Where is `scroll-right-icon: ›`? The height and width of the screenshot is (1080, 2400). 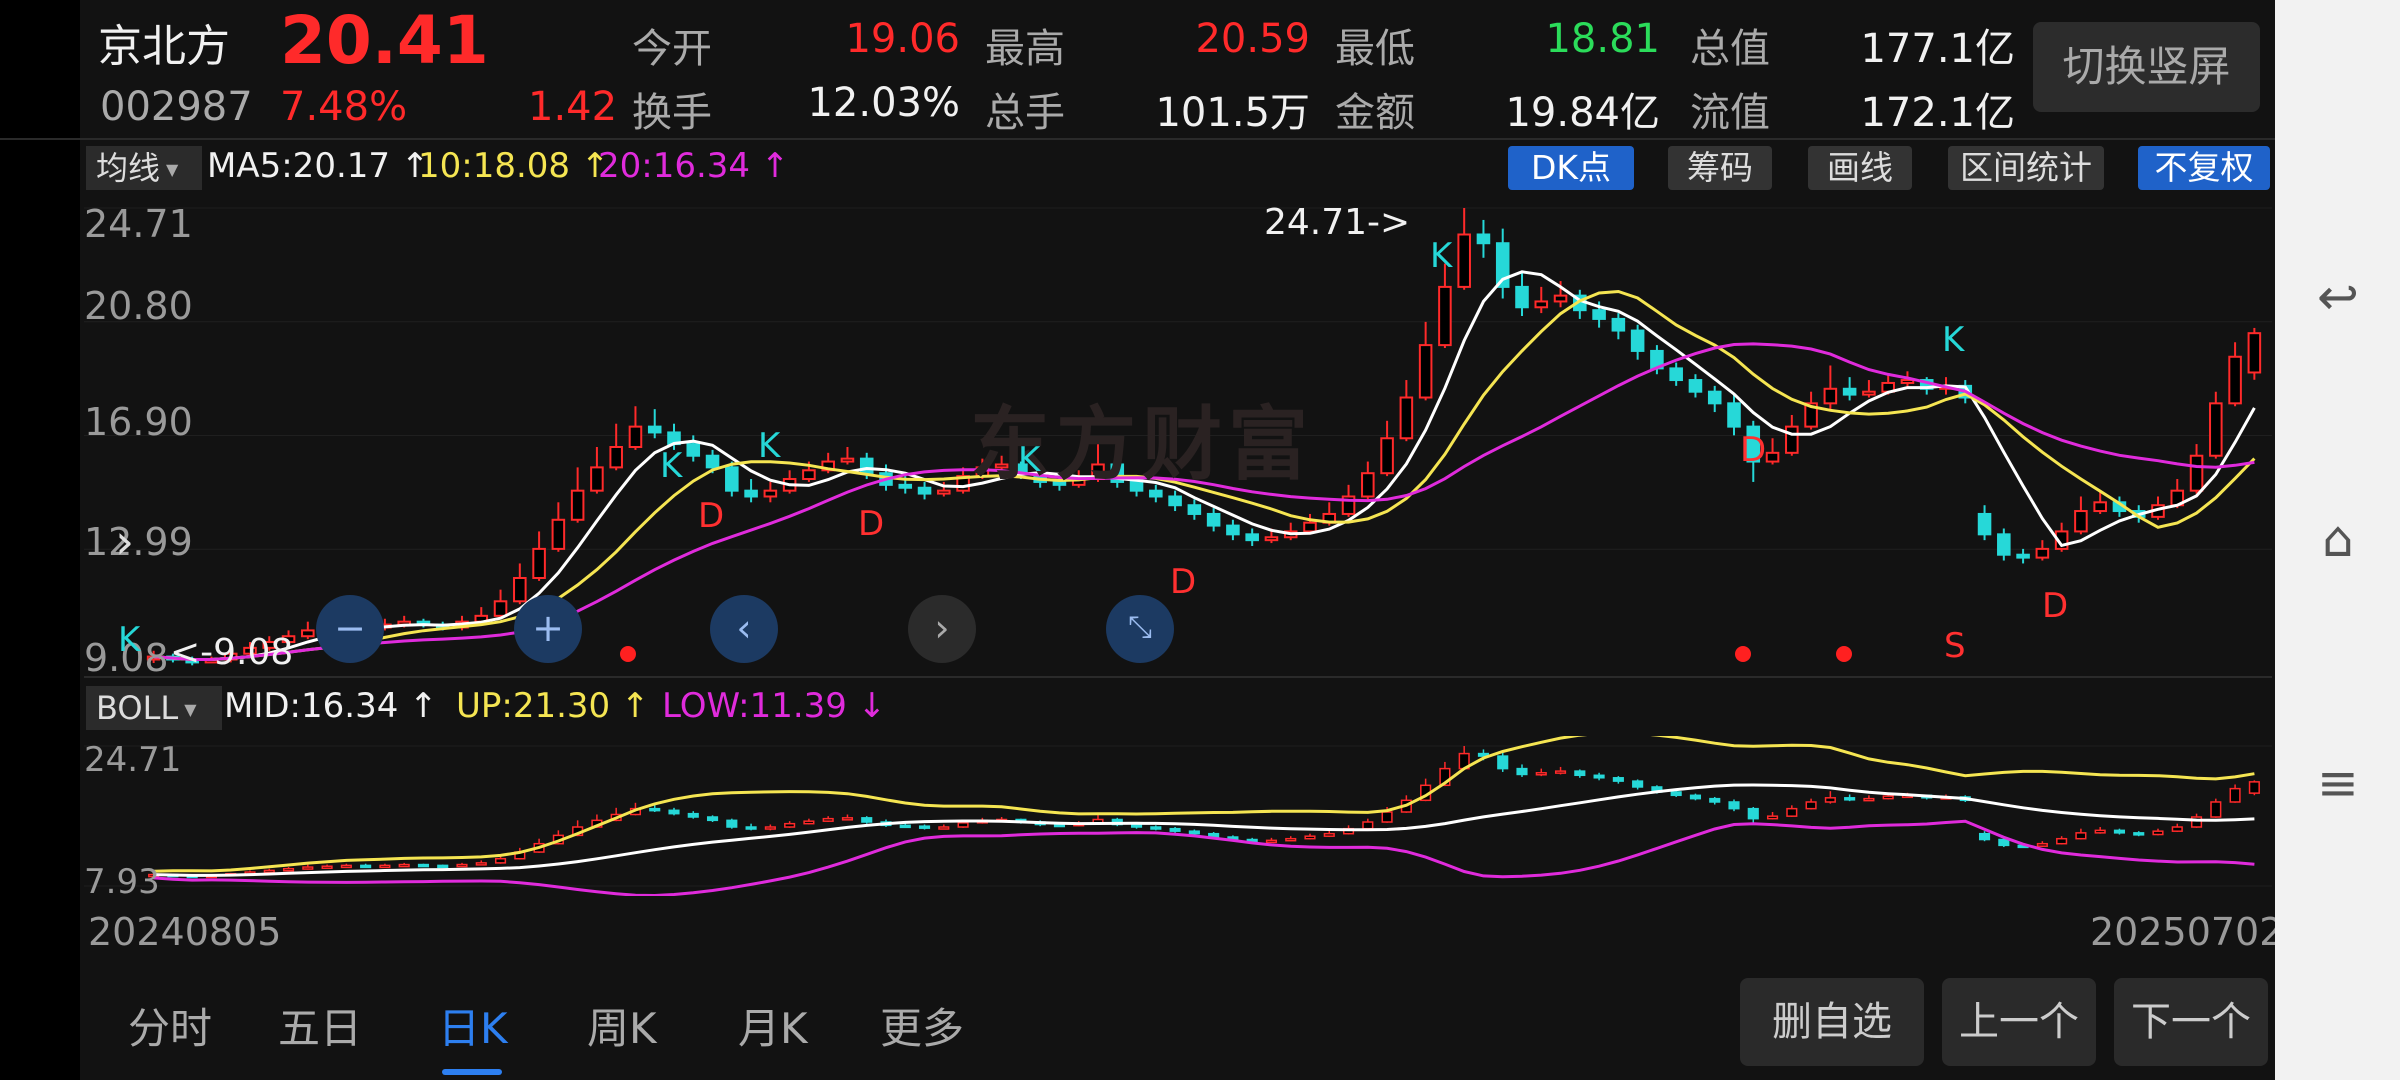
scroll-right-icon: › is located at coordinates (942, 629).